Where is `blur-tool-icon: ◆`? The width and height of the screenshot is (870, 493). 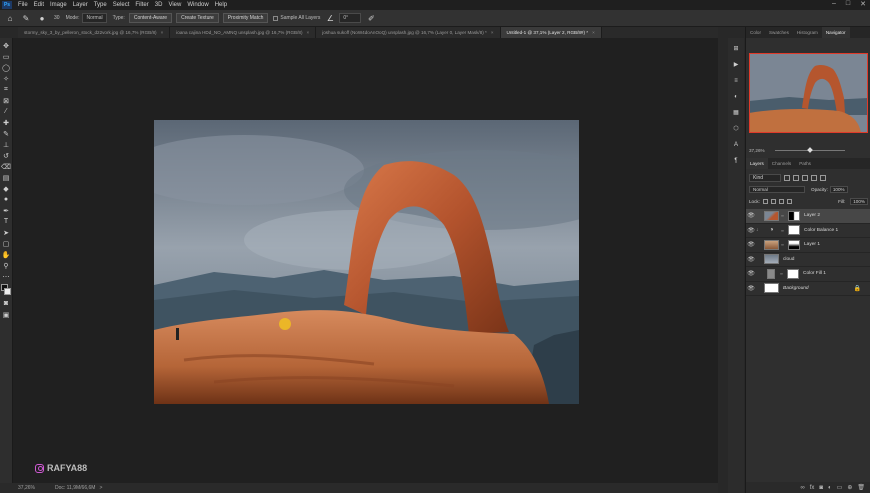
blur-tool-icon: ◆ is located at coordinates (6, 188).